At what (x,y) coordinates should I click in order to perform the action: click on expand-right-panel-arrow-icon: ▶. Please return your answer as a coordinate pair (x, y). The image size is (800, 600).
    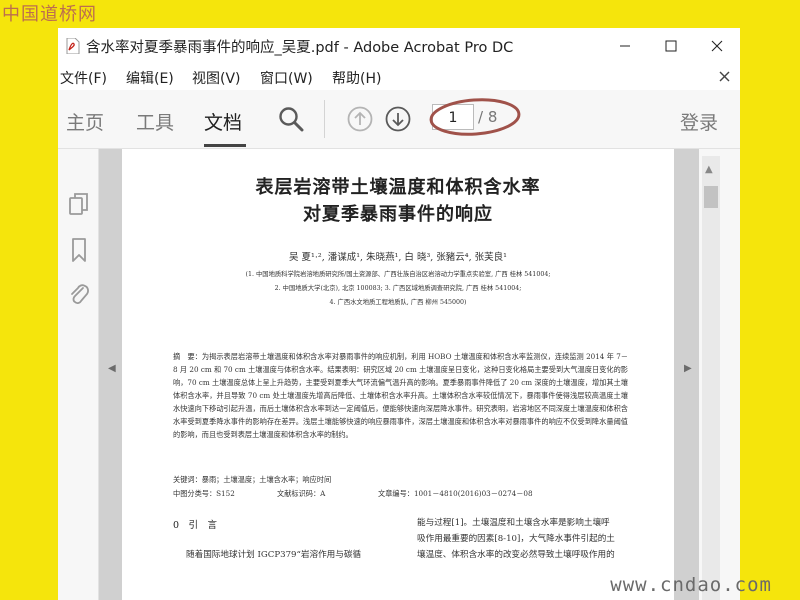
    Looking at the image, I should click on (688, 368).